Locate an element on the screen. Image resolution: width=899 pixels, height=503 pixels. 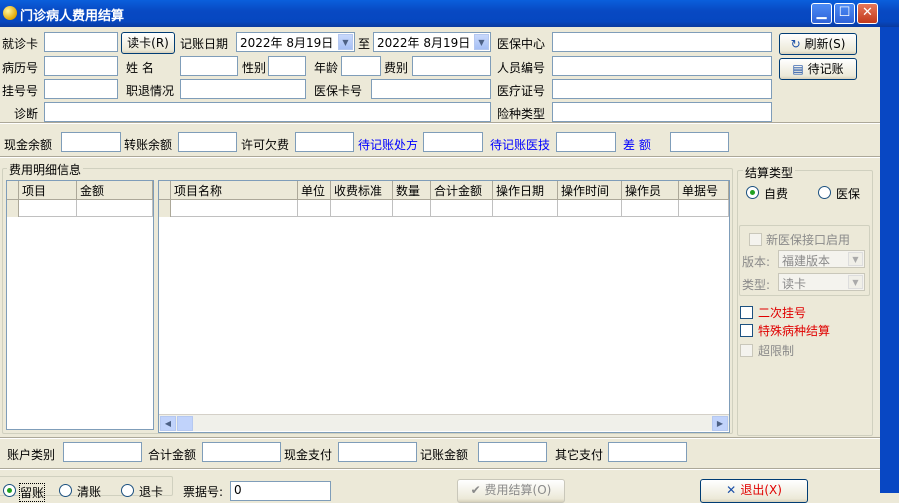
pending-button: ▤ 待记账 is located at coordinates (818, 69).